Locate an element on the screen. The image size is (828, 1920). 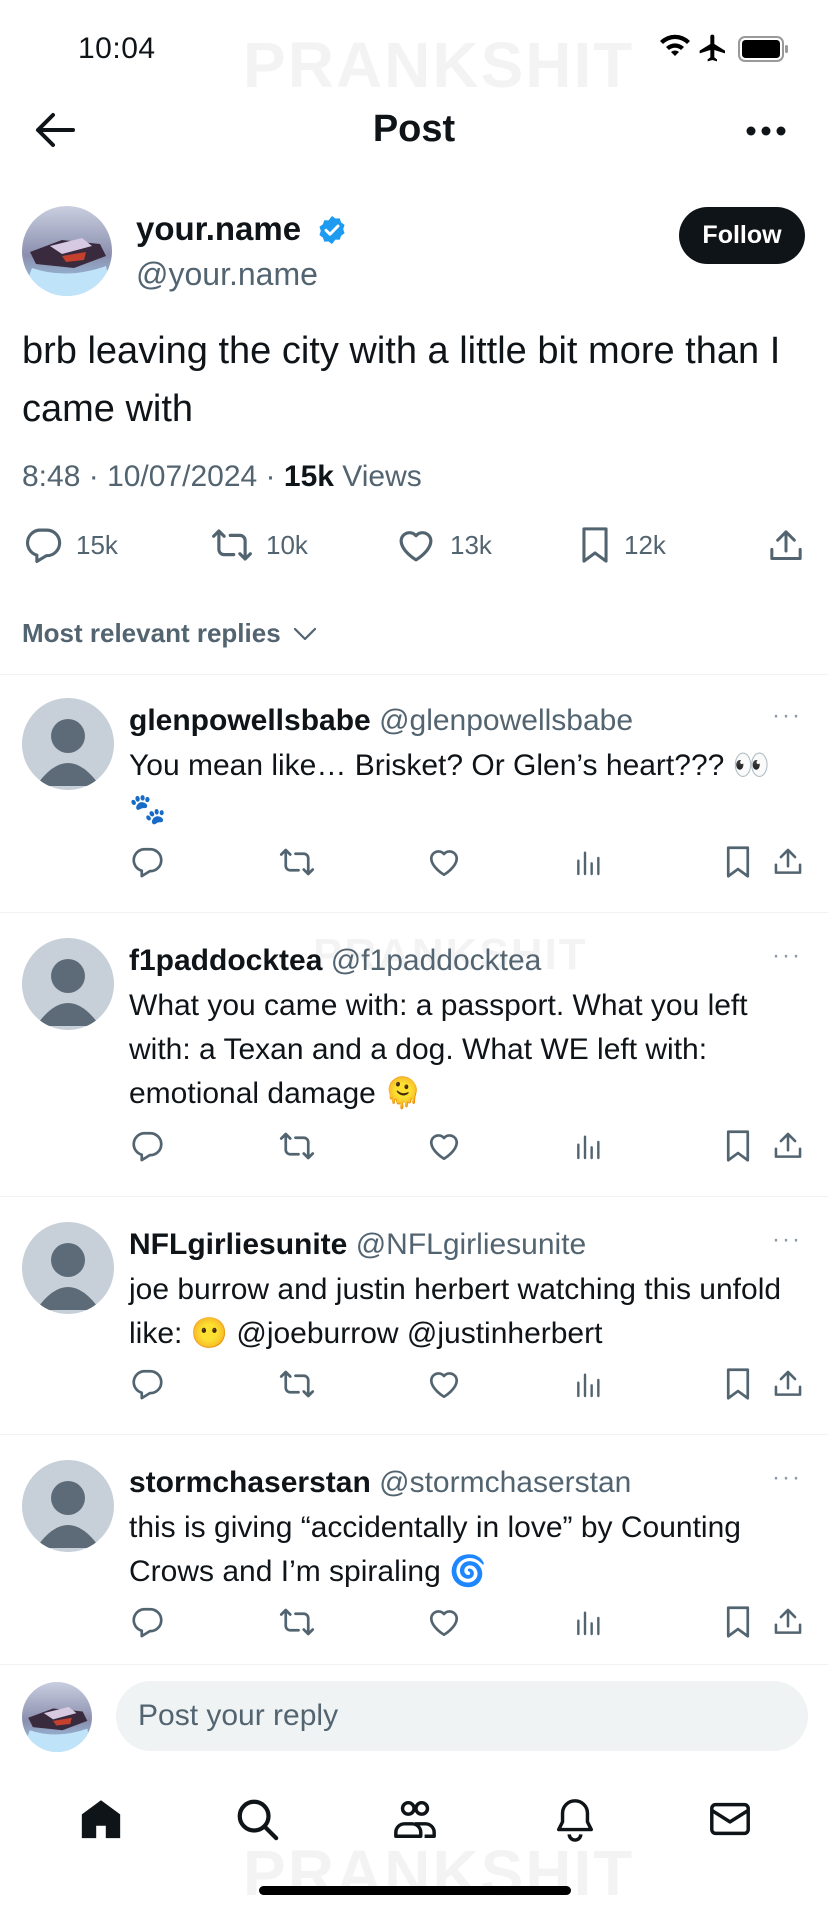
reply-input: Post your reply is located at coordinates (462, 1716).